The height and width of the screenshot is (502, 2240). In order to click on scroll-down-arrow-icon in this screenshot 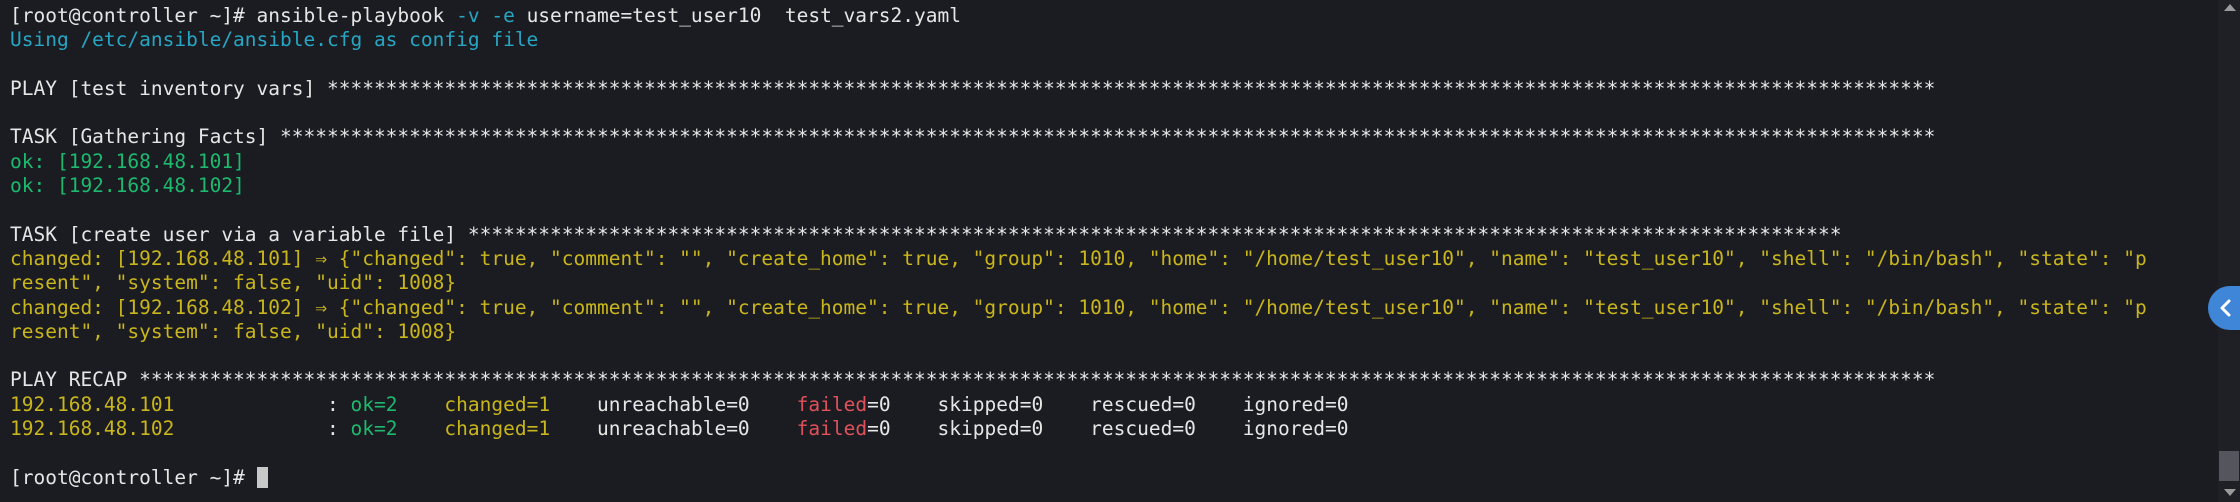, I will do `click(2230, 492)`.